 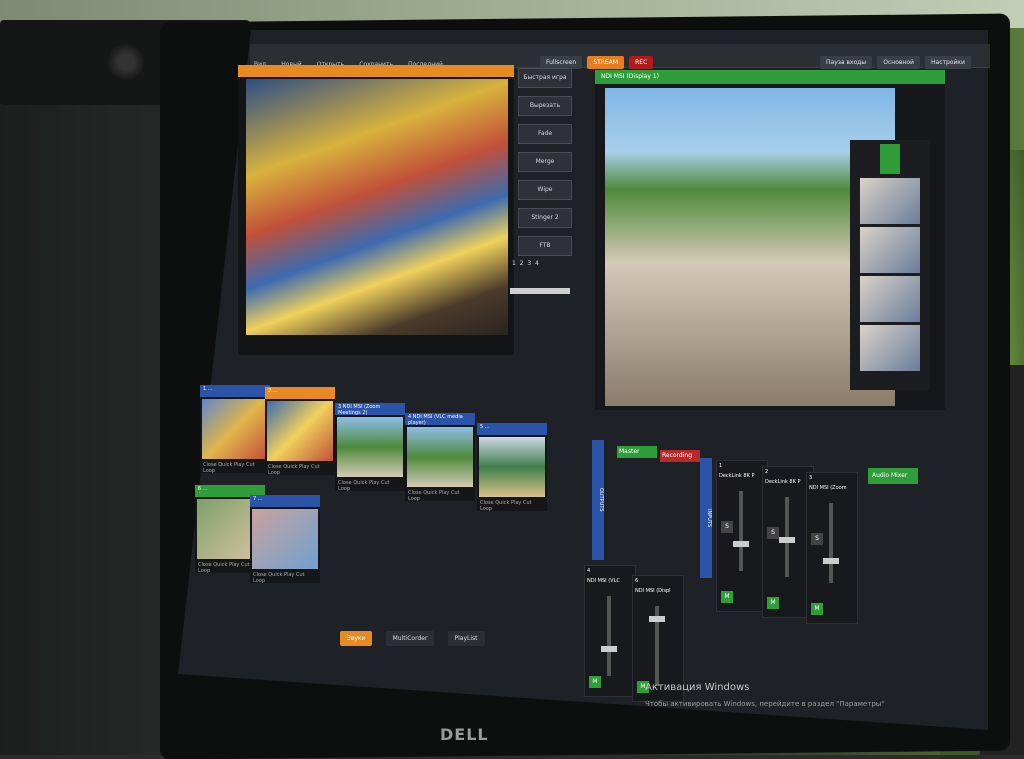 I want to click on channel-number: 6, so click(x=637, y=581).